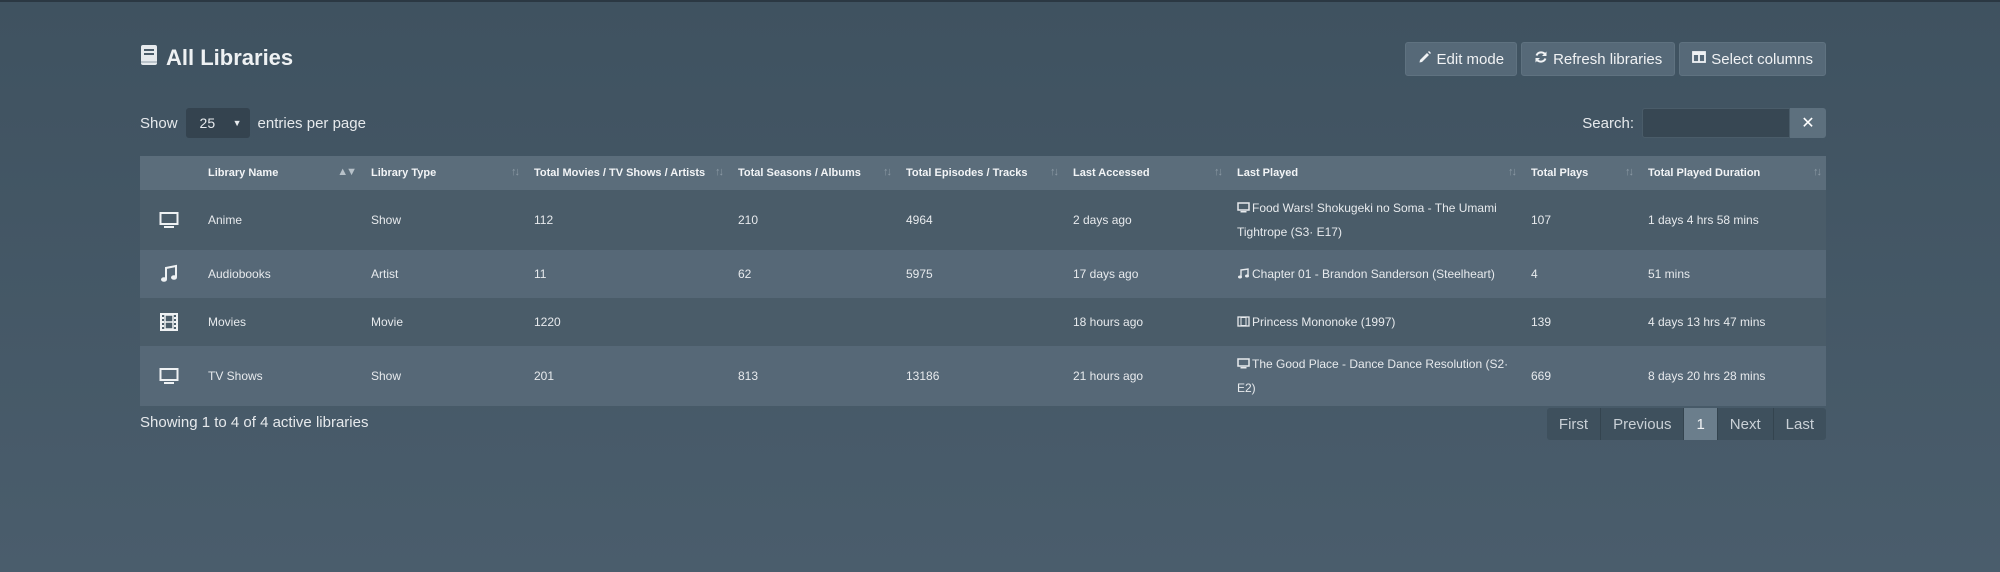  I want to click on music-icon, so click(1243, 273).